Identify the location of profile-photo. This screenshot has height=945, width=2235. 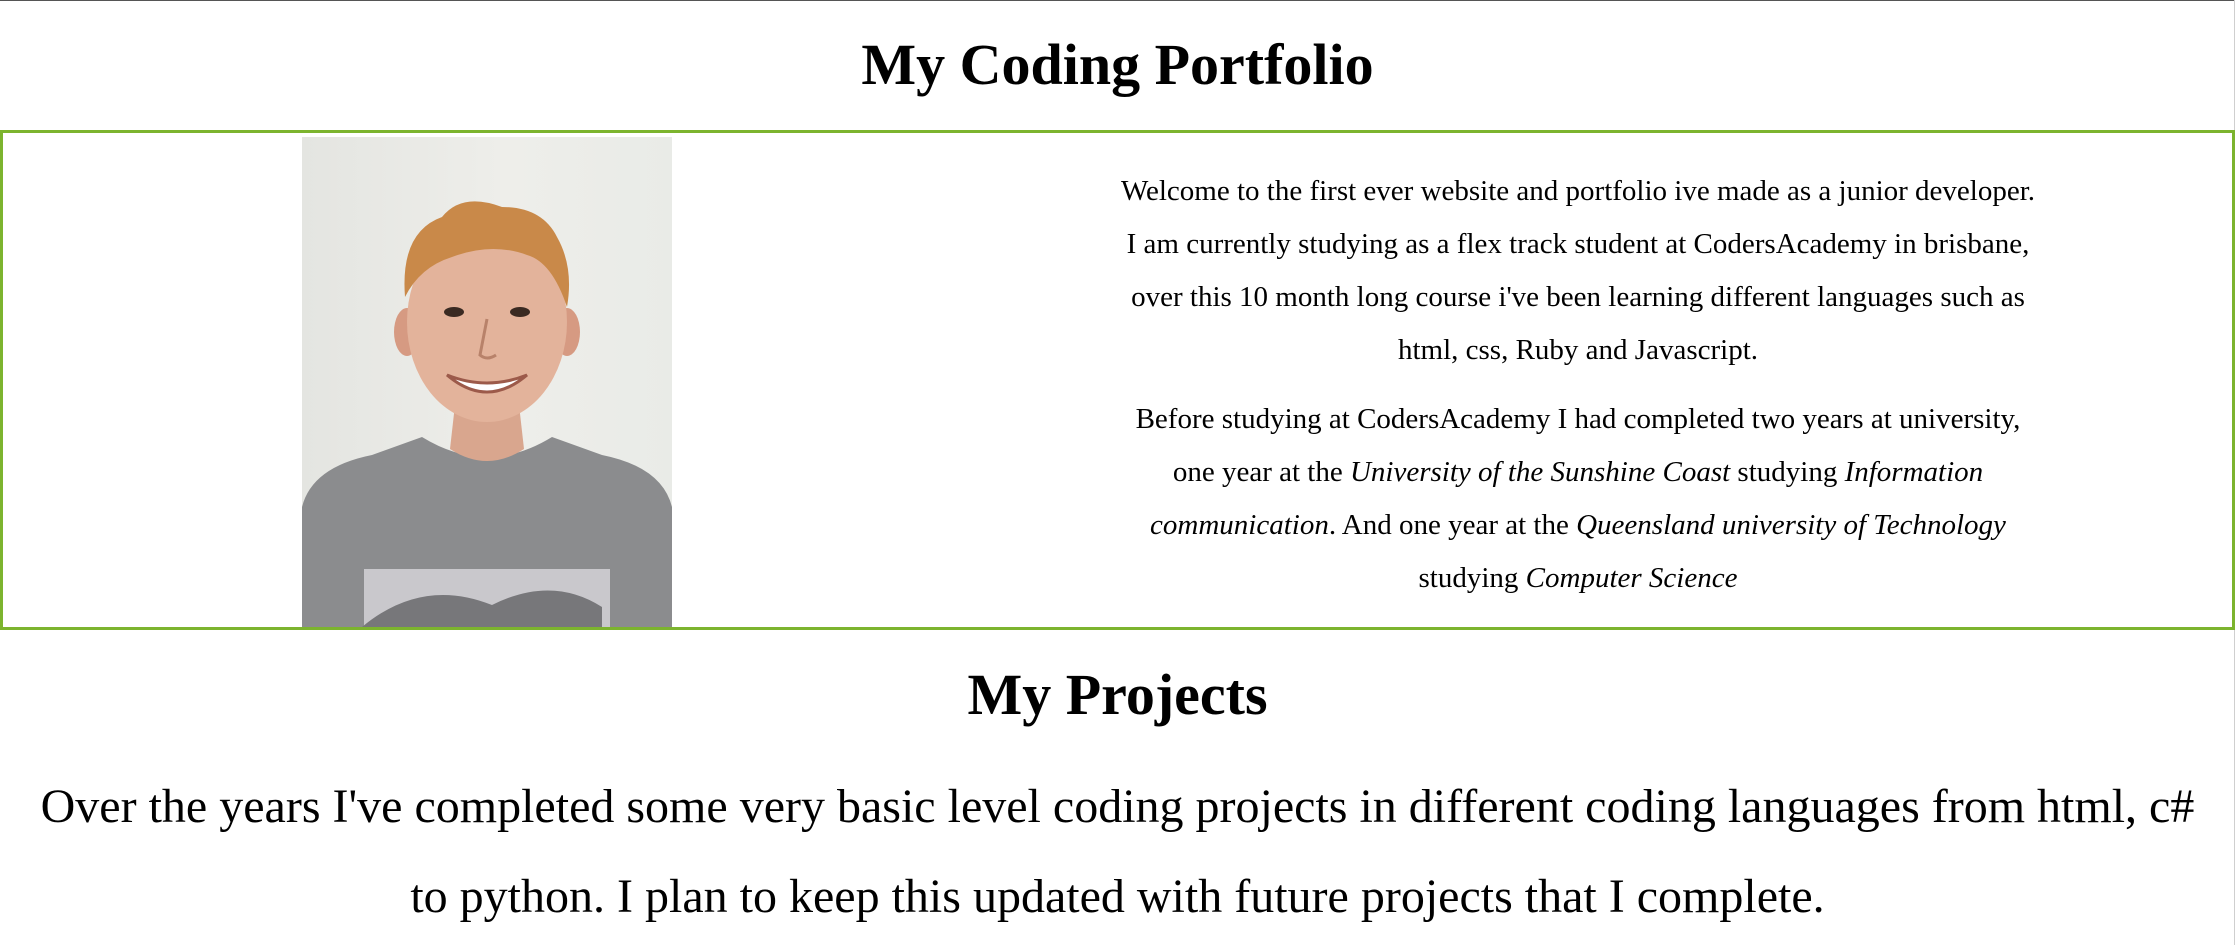
(487, 382).